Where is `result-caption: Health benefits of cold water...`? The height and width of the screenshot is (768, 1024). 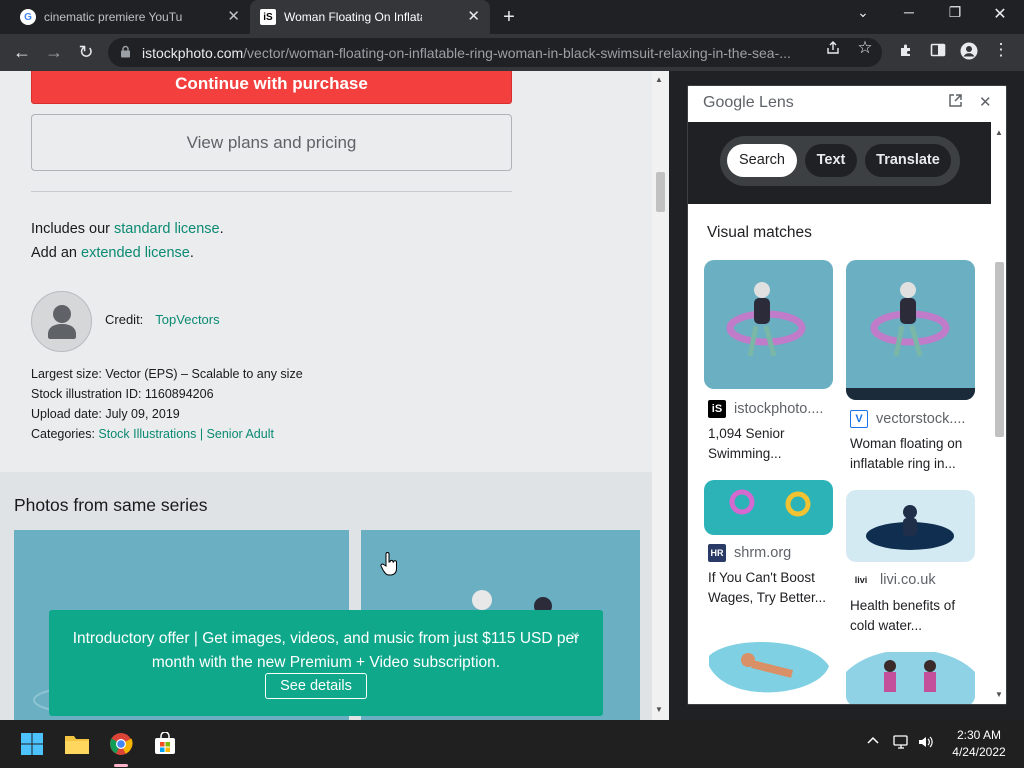
result-caption: Health benefits of cold water... is located at coordinates (915, 616).